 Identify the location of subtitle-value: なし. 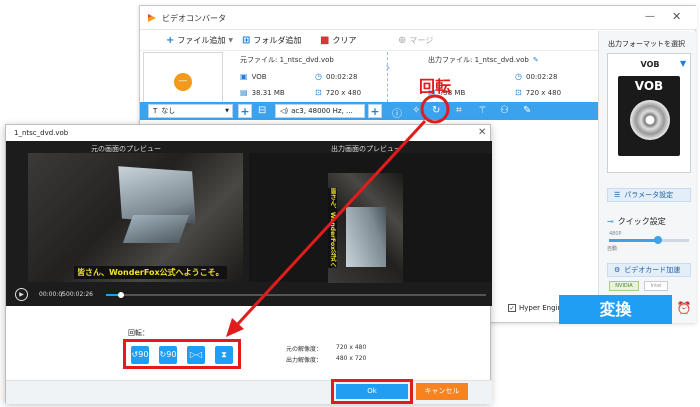
(168, 111).